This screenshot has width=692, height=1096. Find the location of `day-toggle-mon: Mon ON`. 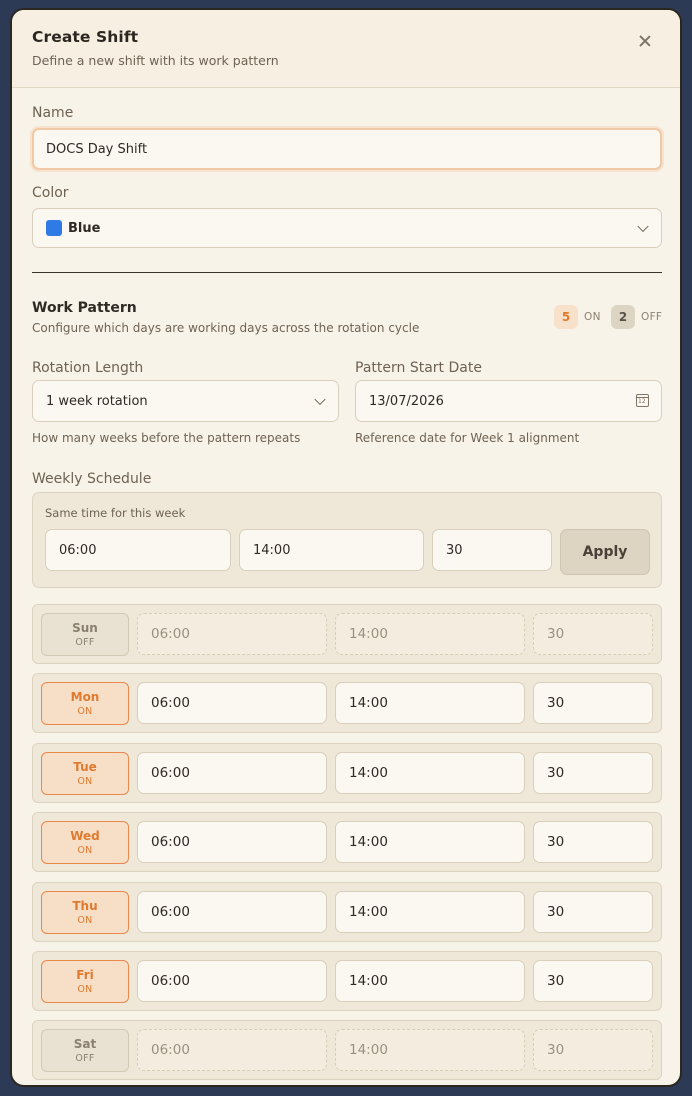

day-toggle-mon: Mon ON is located at coordinates (85, 704).